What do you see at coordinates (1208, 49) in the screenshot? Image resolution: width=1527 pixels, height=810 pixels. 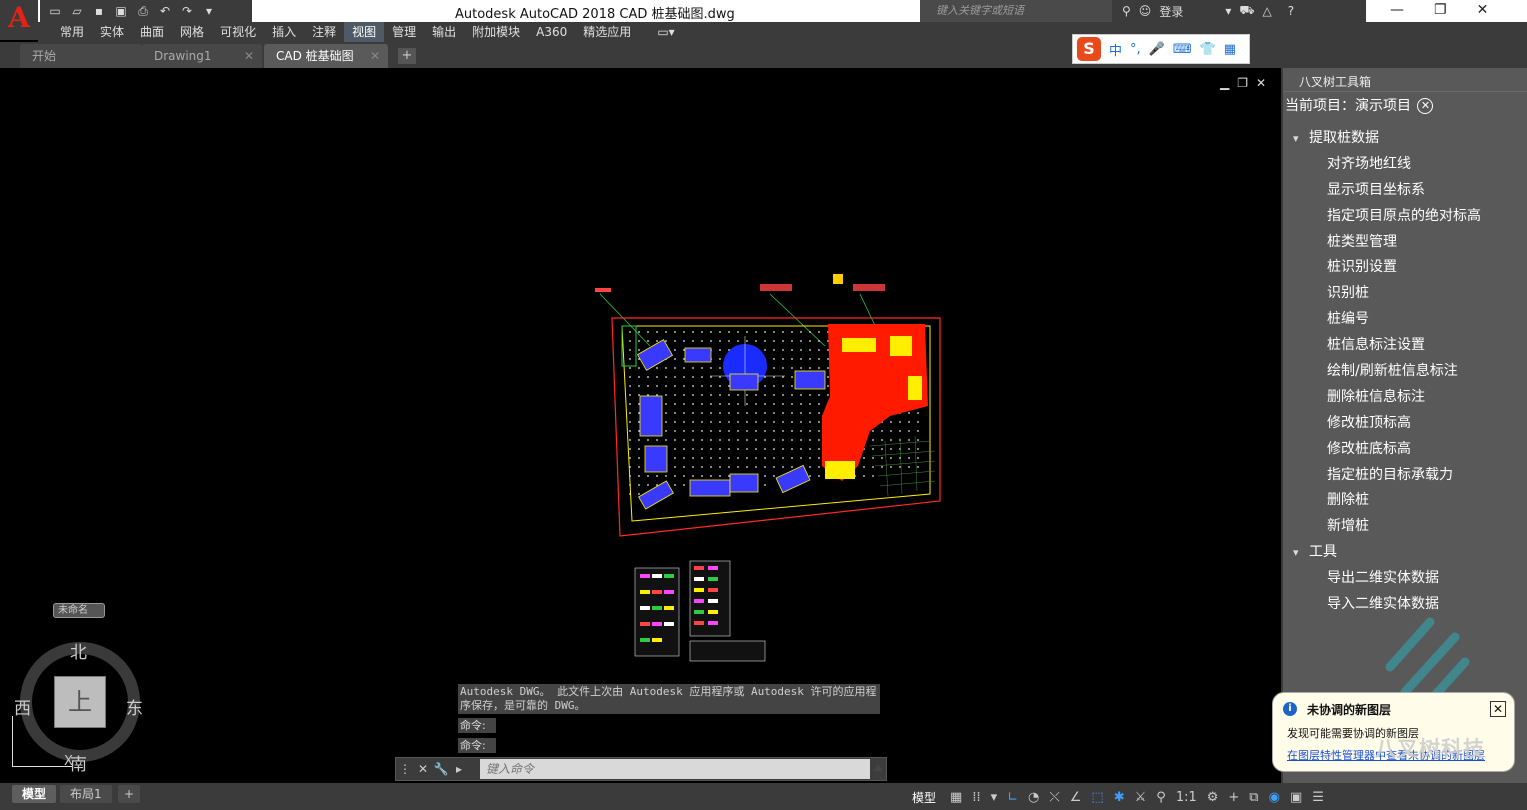 I see `skin-icon: 👕` at bounding box center [1208, 49].